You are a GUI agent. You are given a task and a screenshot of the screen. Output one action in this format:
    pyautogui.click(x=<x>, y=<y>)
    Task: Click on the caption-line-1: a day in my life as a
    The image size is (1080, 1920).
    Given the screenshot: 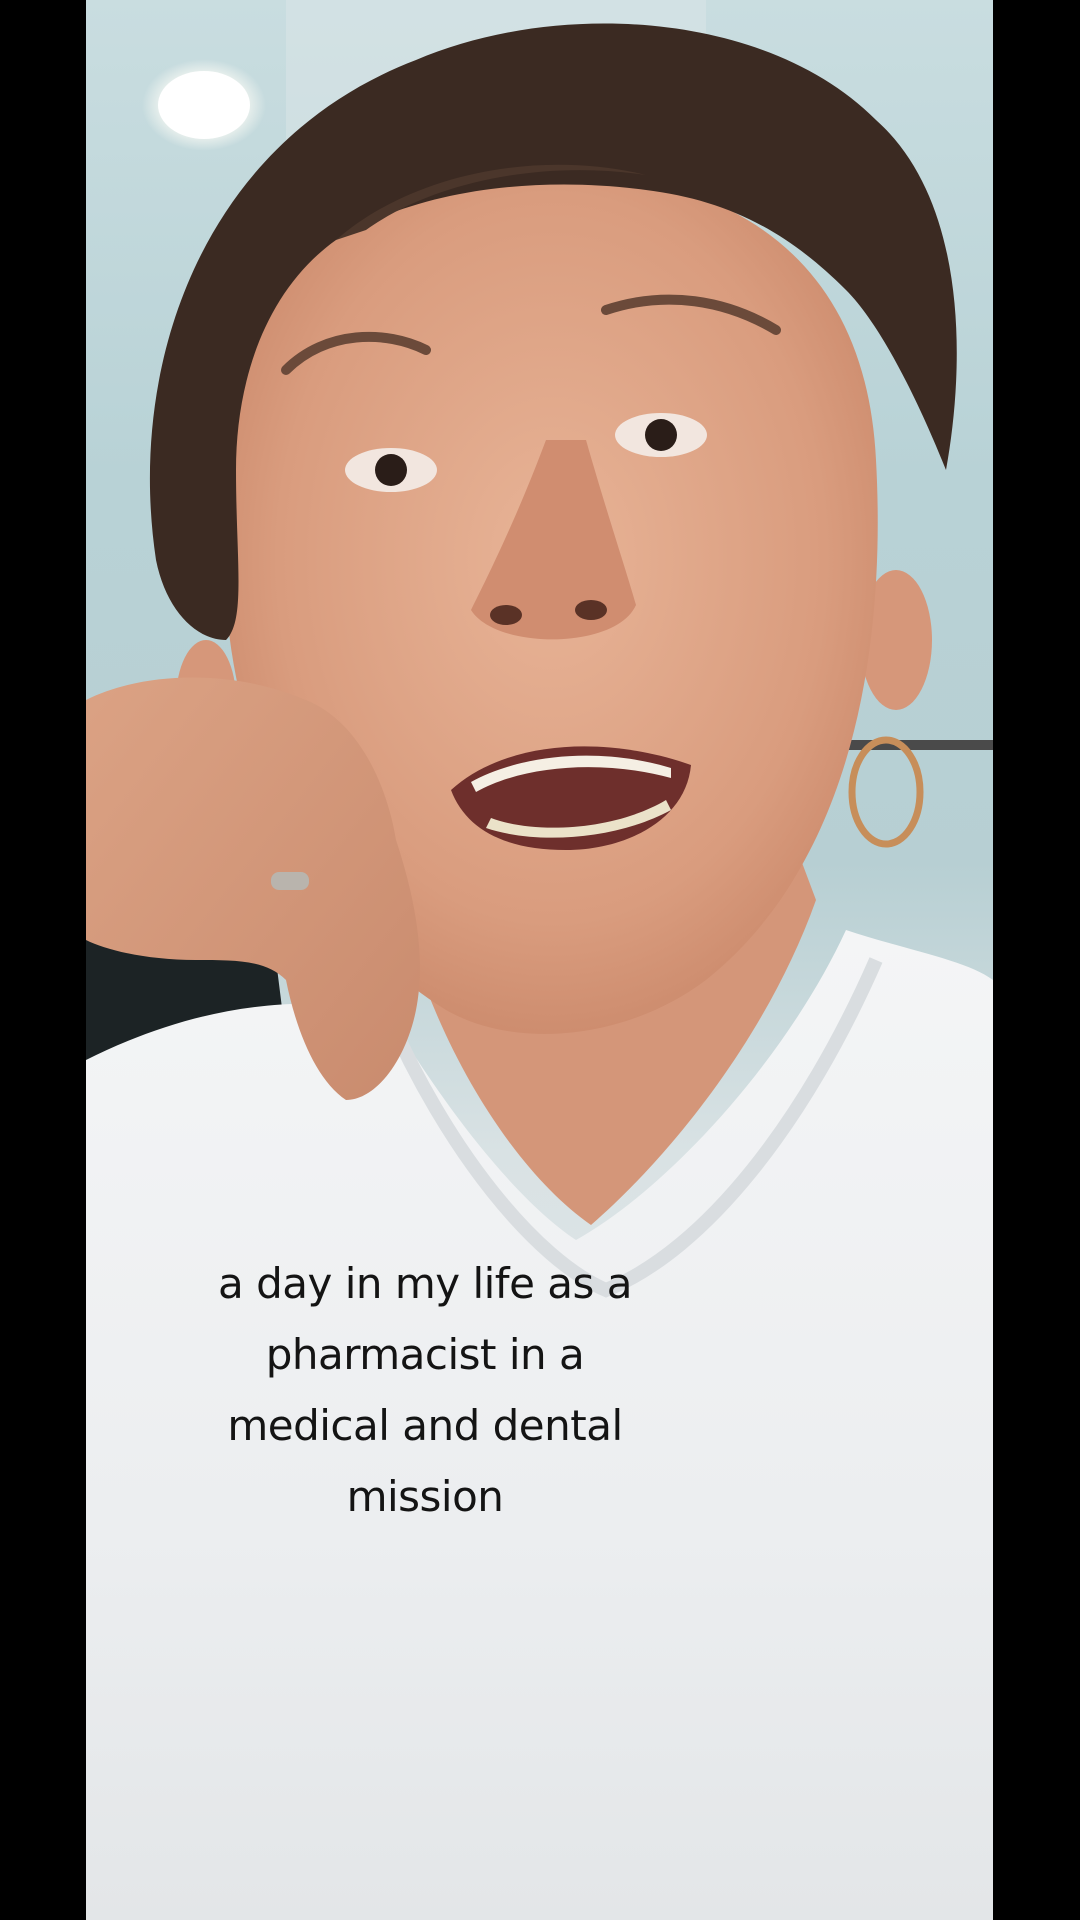 What is the action you would take?
    pyautogui.click(x=425, y=1283)
    